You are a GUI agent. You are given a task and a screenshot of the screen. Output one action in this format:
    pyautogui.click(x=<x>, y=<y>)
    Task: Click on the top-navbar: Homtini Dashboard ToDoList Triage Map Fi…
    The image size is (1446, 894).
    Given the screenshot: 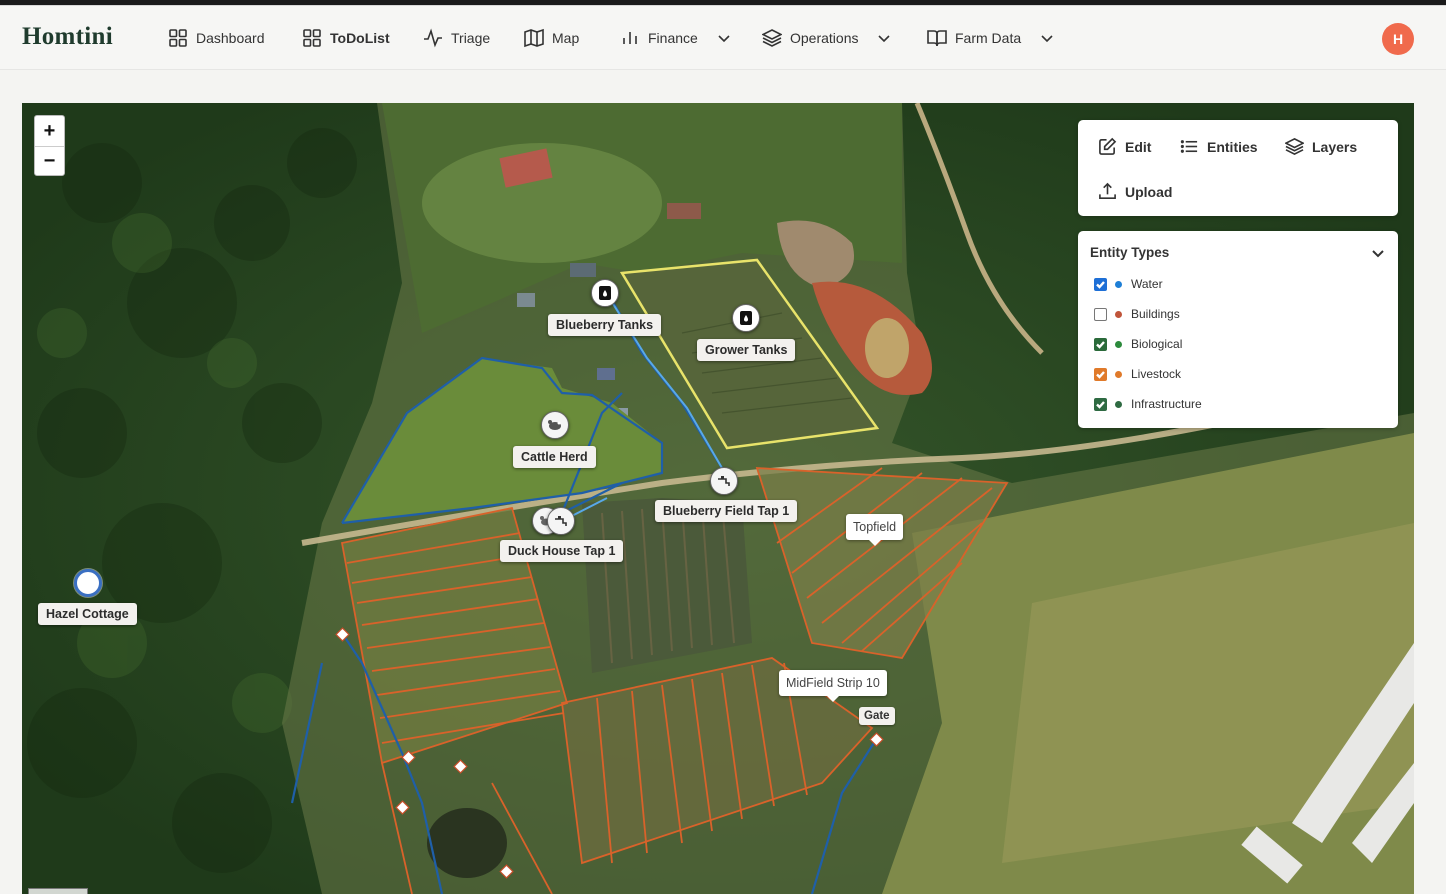 What is the action you would take?
    pyautogui.click(x=723, y=38)
    